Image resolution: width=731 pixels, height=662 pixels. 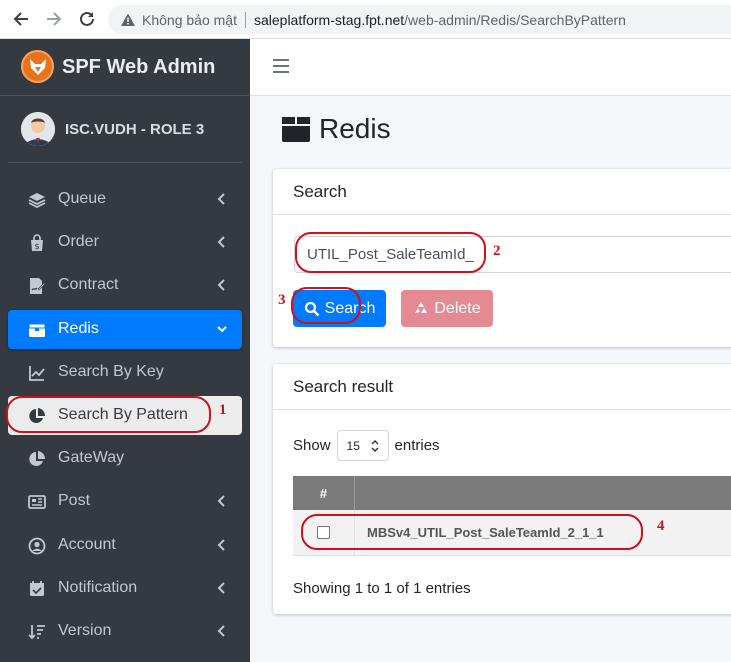 What do you see at coordinates (128, 19) in the screenshot?
I see `warning-triangle-icon` at bounding box center [128, 19].